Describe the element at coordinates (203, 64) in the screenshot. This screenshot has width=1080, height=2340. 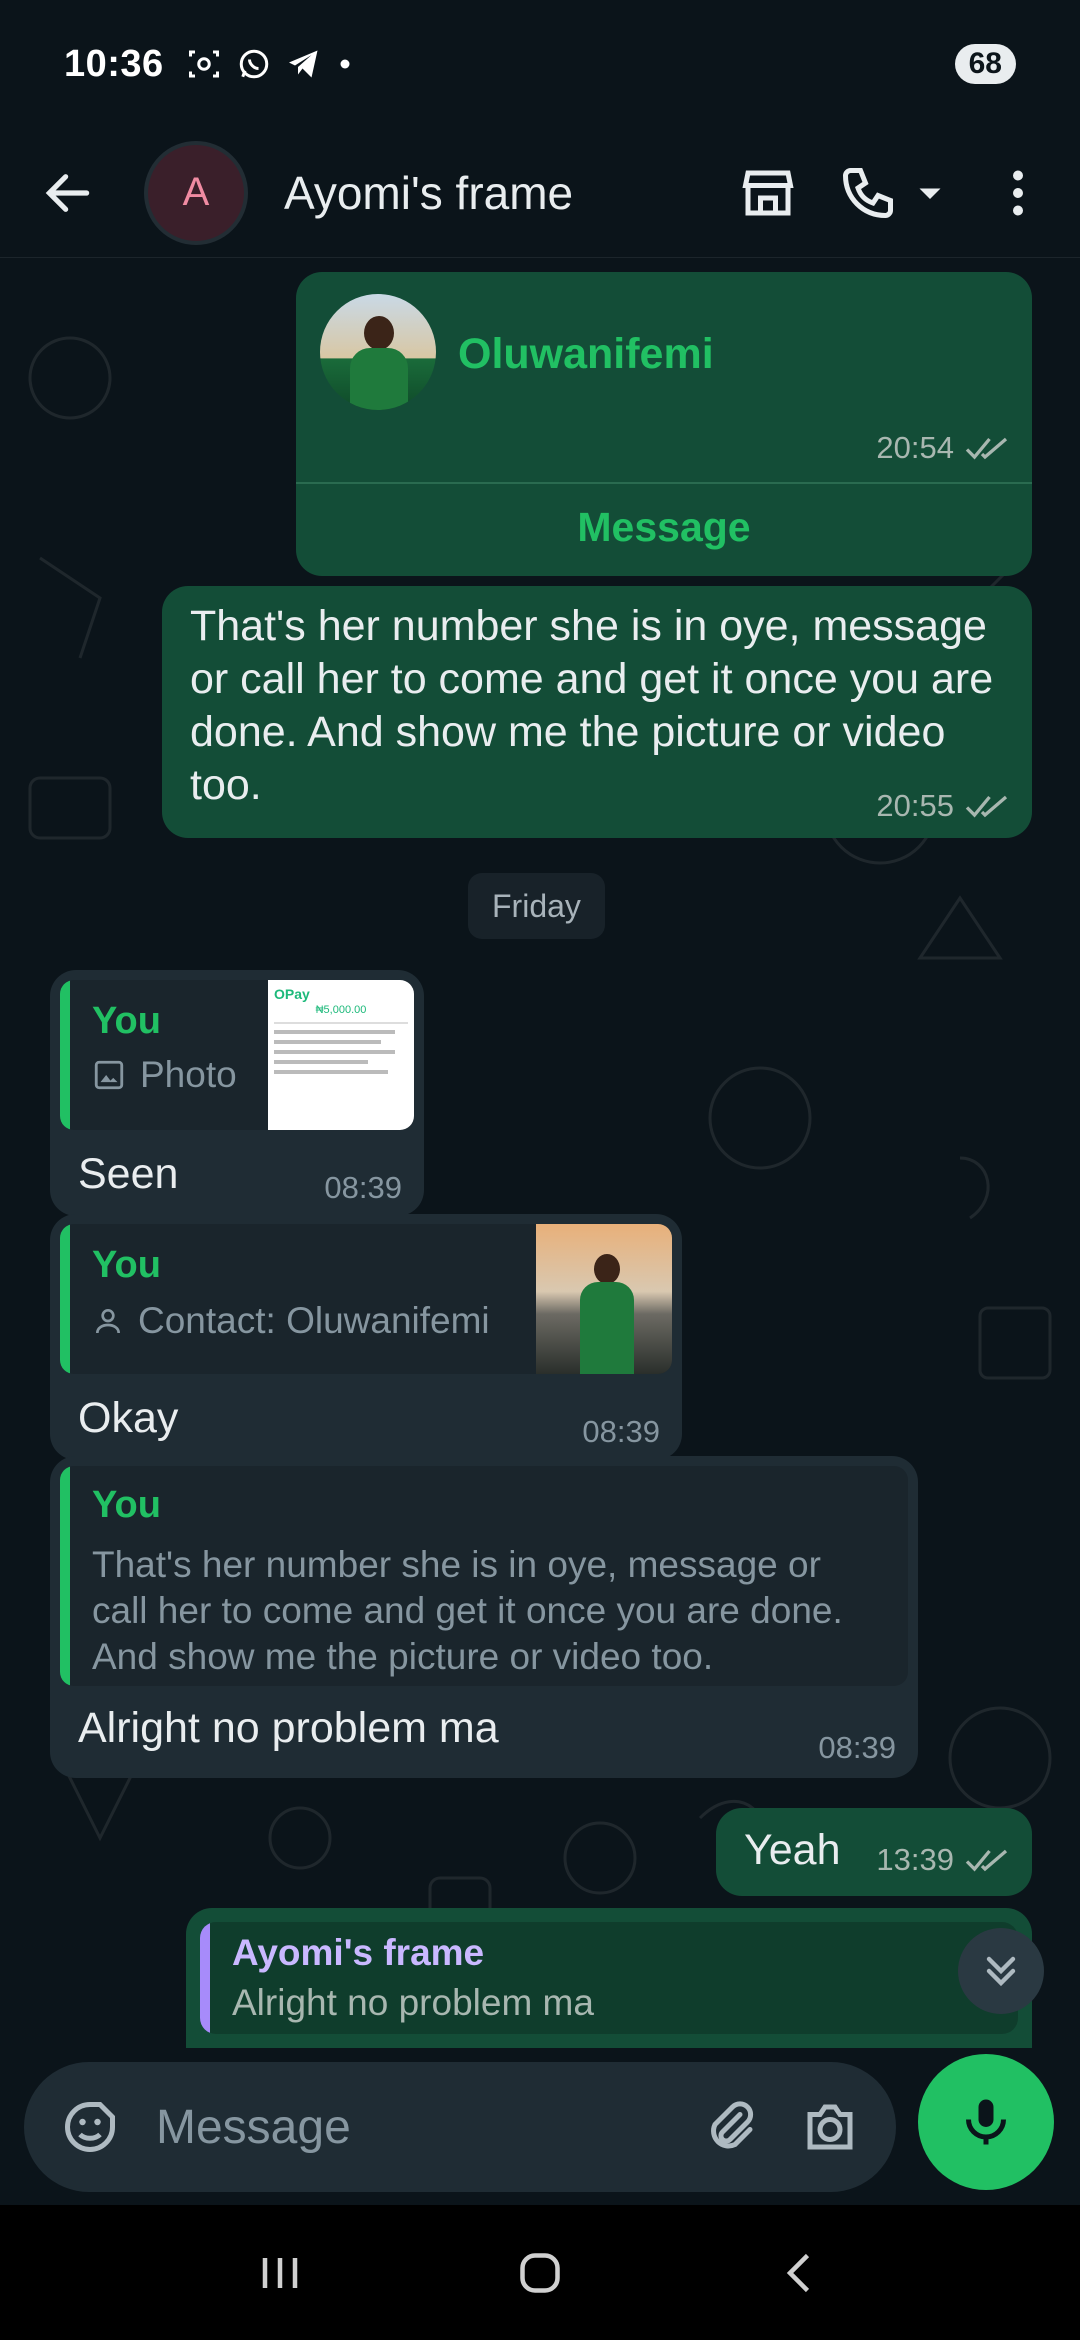
I see `screenshot-icon` at that location.